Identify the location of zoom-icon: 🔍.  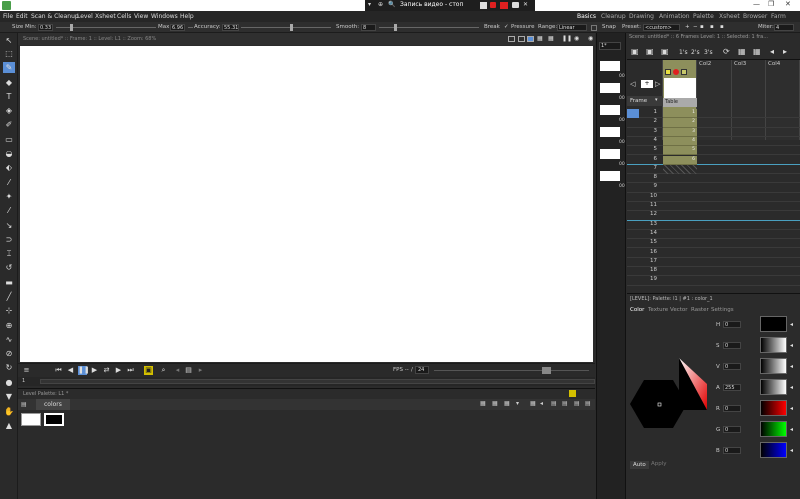
(391, 4).